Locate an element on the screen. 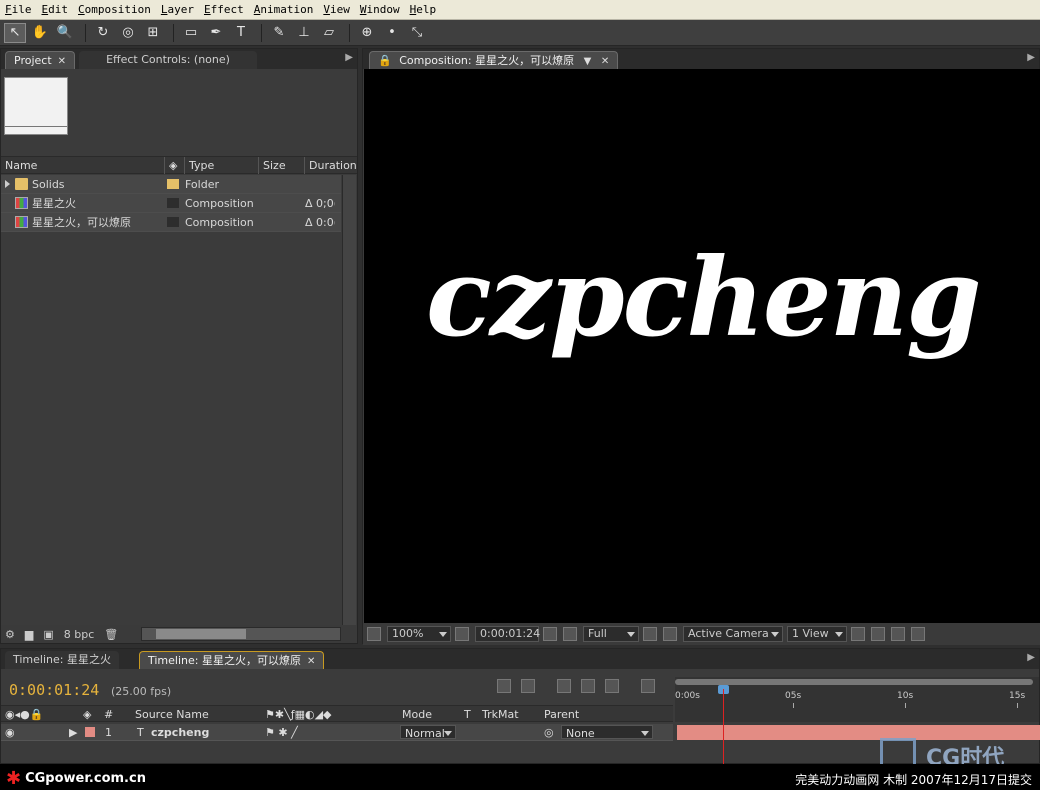 The height and width of the screenshot is (790, 1040). list-item: 星星之火 Composition Δ 0;0( is located at coordinates (171, 203).